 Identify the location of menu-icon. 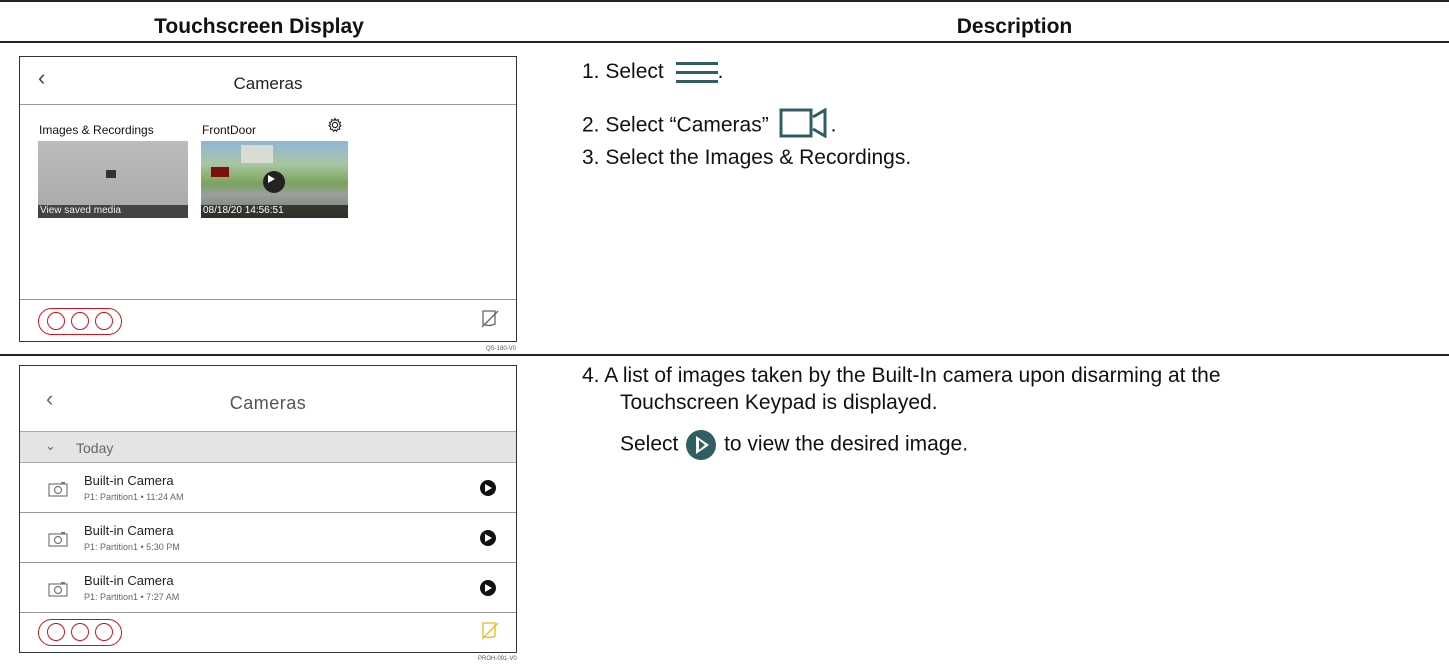
(696, 72).